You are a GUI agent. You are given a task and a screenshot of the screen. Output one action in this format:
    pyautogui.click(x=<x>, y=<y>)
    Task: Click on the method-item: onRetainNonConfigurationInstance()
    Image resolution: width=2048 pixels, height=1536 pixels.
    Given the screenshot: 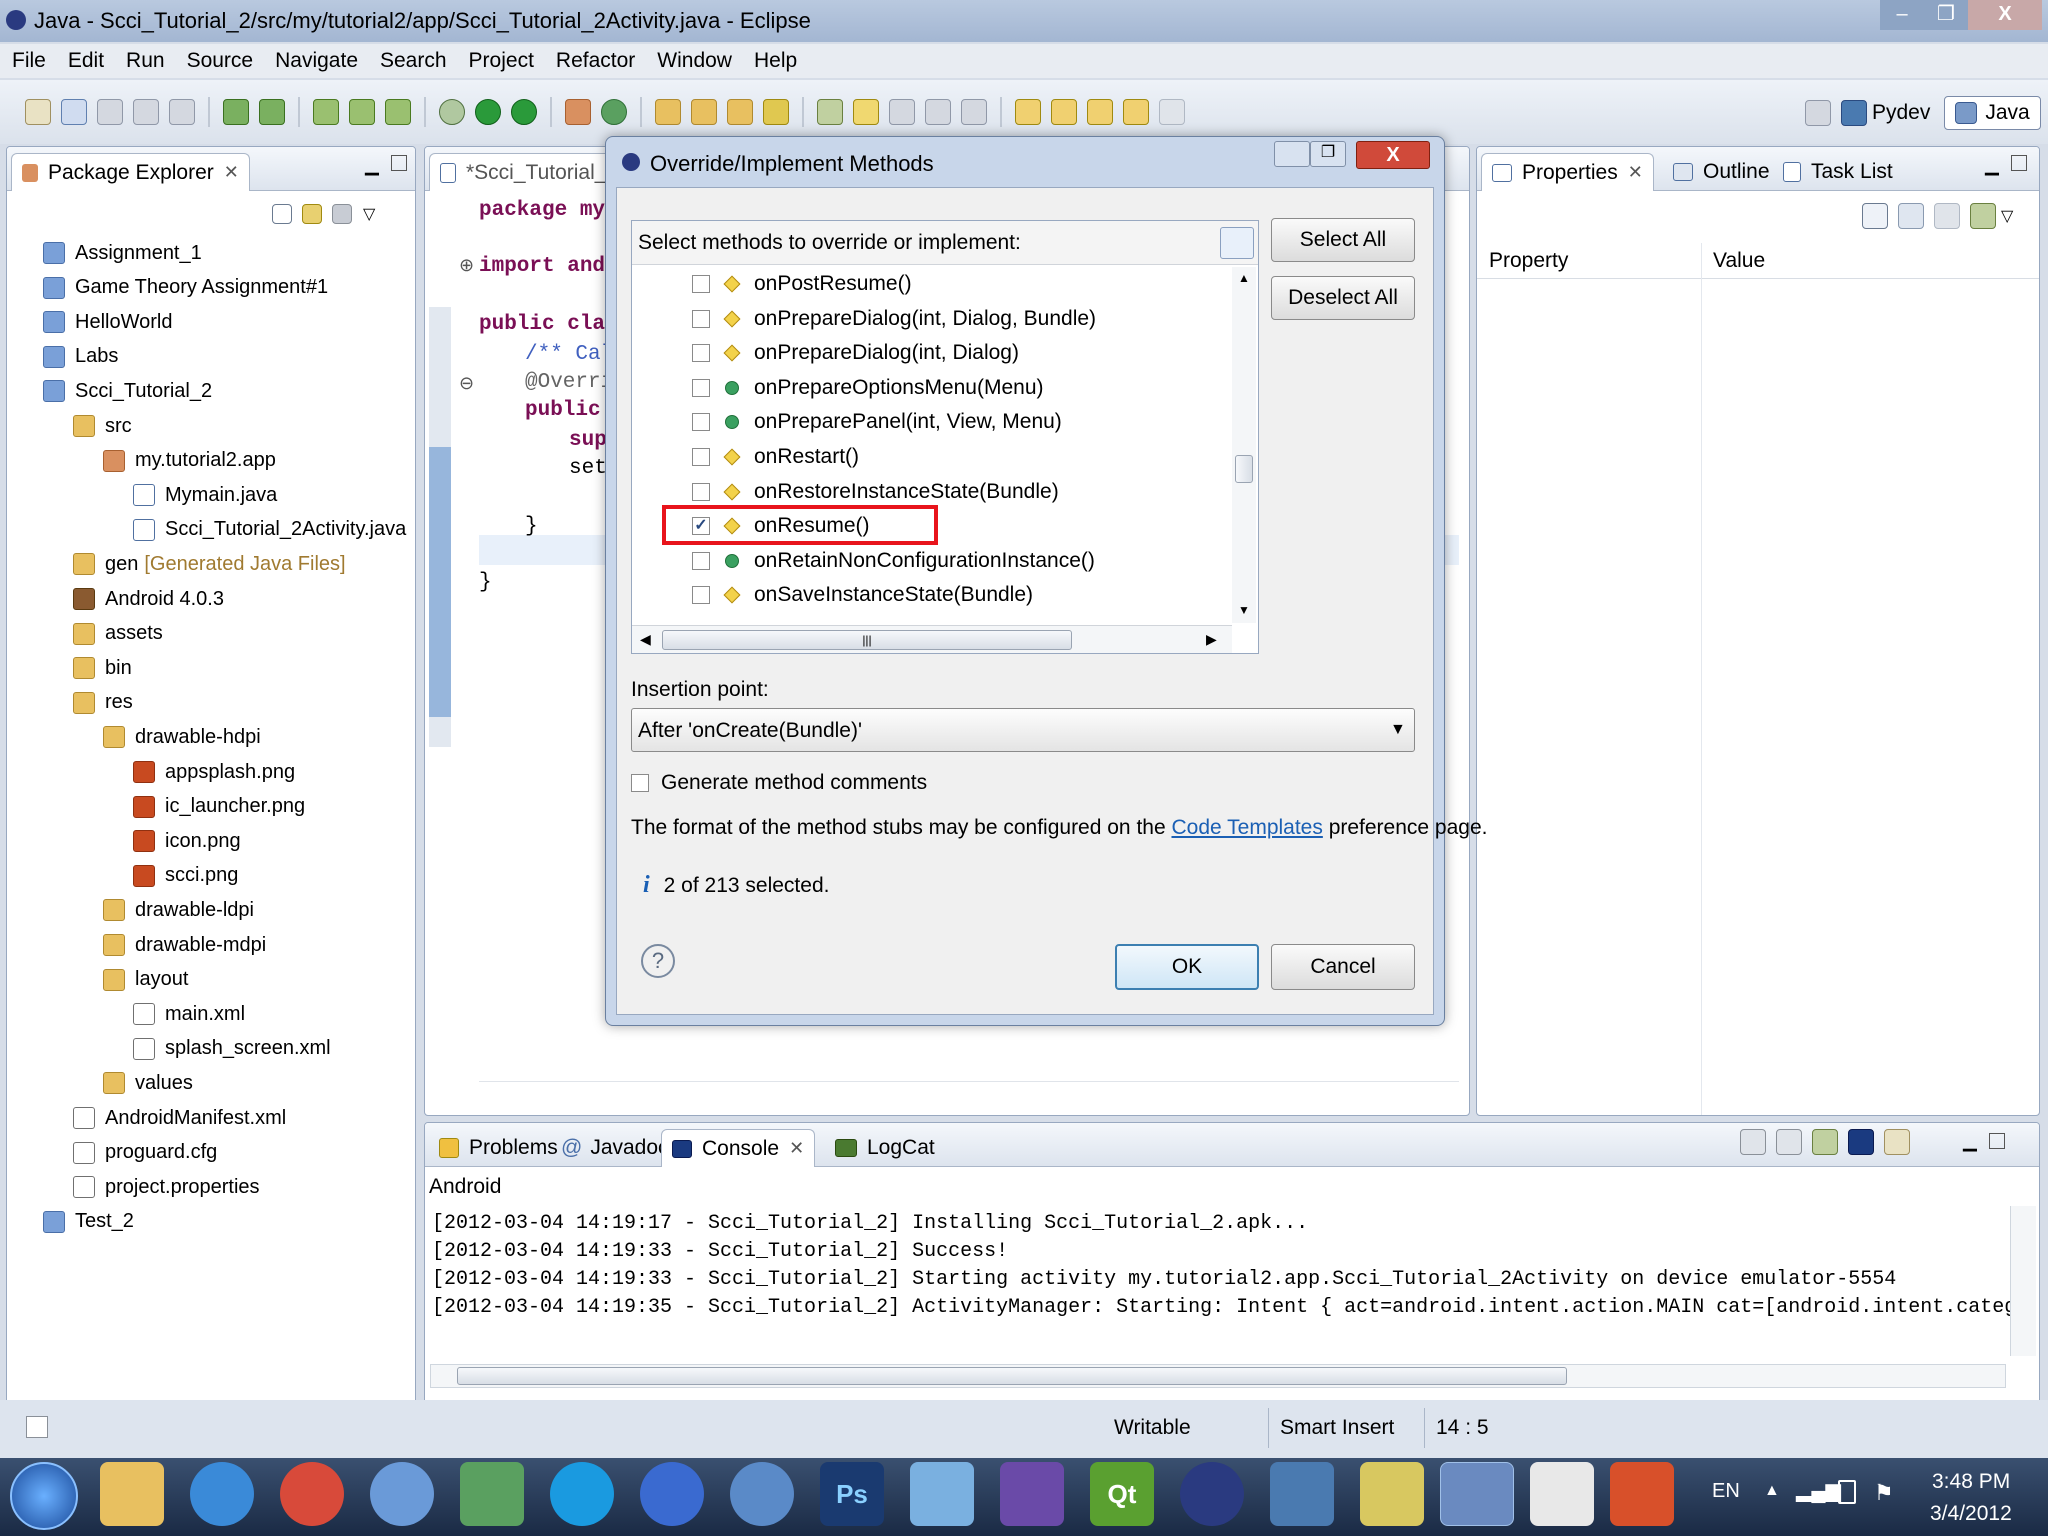 What is the action you would take?
    pyautogui.click(x=893, y=561)
    